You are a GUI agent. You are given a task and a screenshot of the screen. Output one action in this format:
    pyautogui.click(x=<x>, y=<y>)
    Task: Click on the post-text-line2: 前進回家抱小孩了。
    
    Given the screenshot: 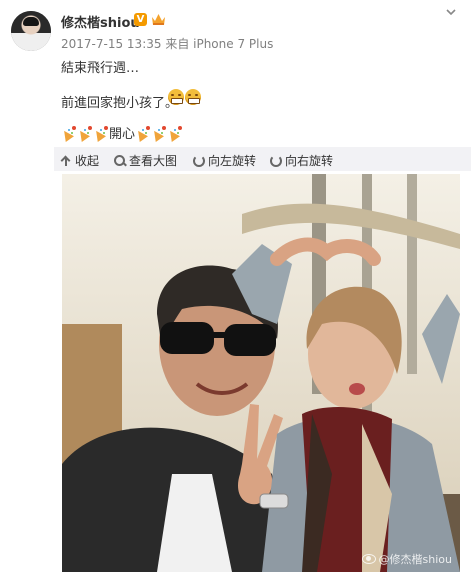 What is the action you would take?
    pyautogui.click(x=120, y=103)
    